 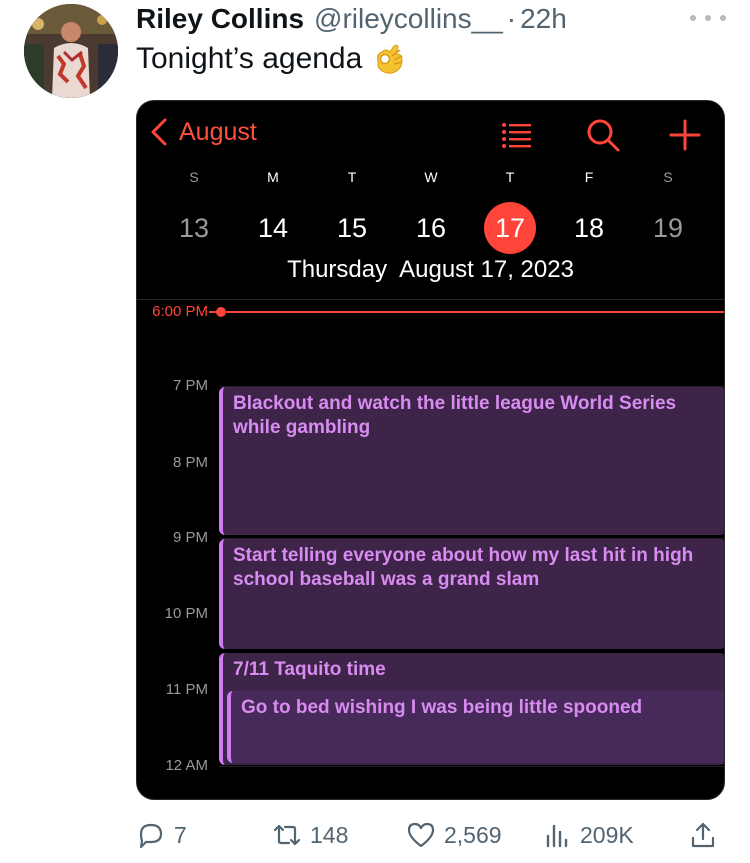 I want to click on retweet-button: 148, so click(x=310, y=835).